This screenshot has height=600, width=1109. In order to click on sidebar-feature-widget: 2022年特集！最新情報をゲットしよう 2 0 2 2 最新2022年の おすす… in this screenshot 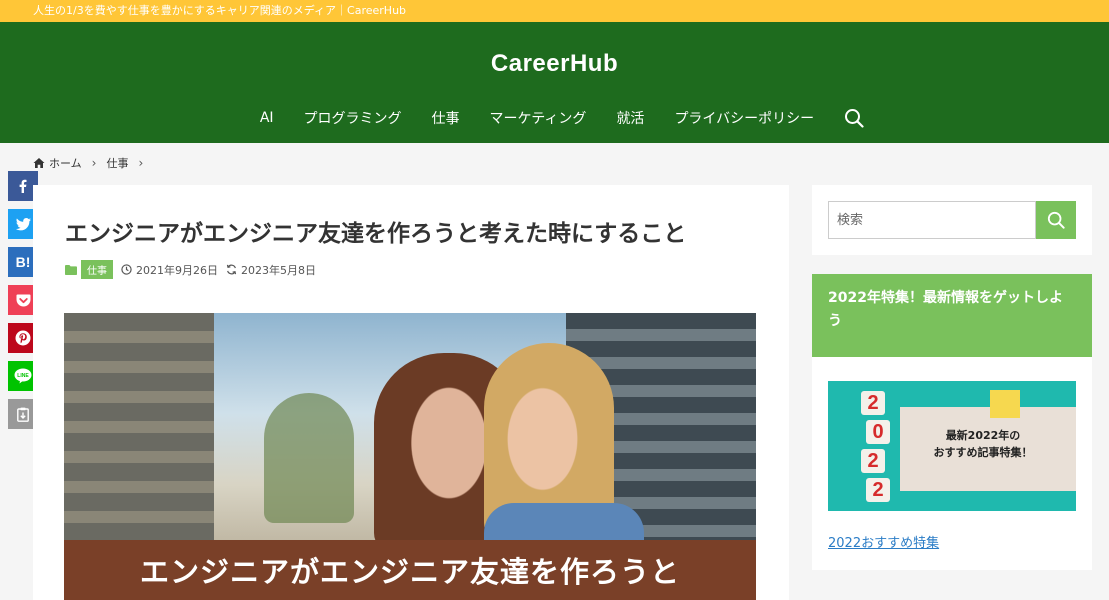, I will do `click(952, 422)`.